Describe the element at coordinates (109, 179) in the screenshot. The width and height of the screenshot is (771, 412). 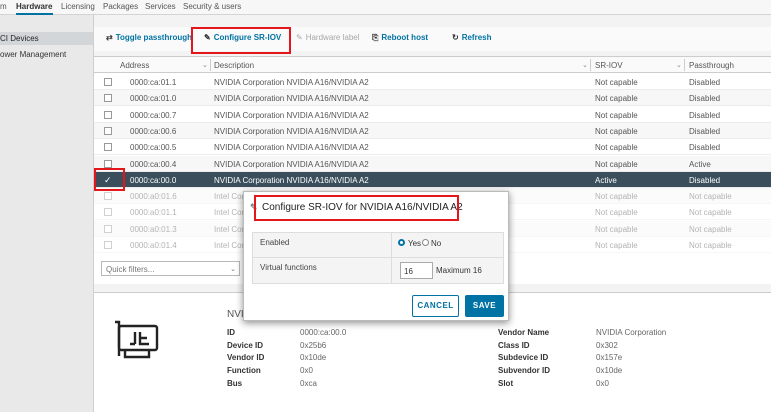
I see `highlight-selected-checkbox` at that location.